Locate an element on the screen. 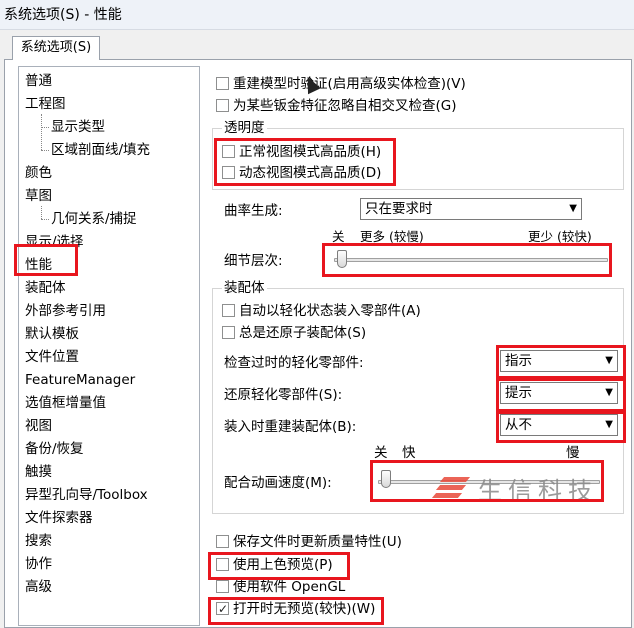 The width and height of the screenshot is (634, 628). tree-item-21: 协作 is located at coordinates (38, 564).